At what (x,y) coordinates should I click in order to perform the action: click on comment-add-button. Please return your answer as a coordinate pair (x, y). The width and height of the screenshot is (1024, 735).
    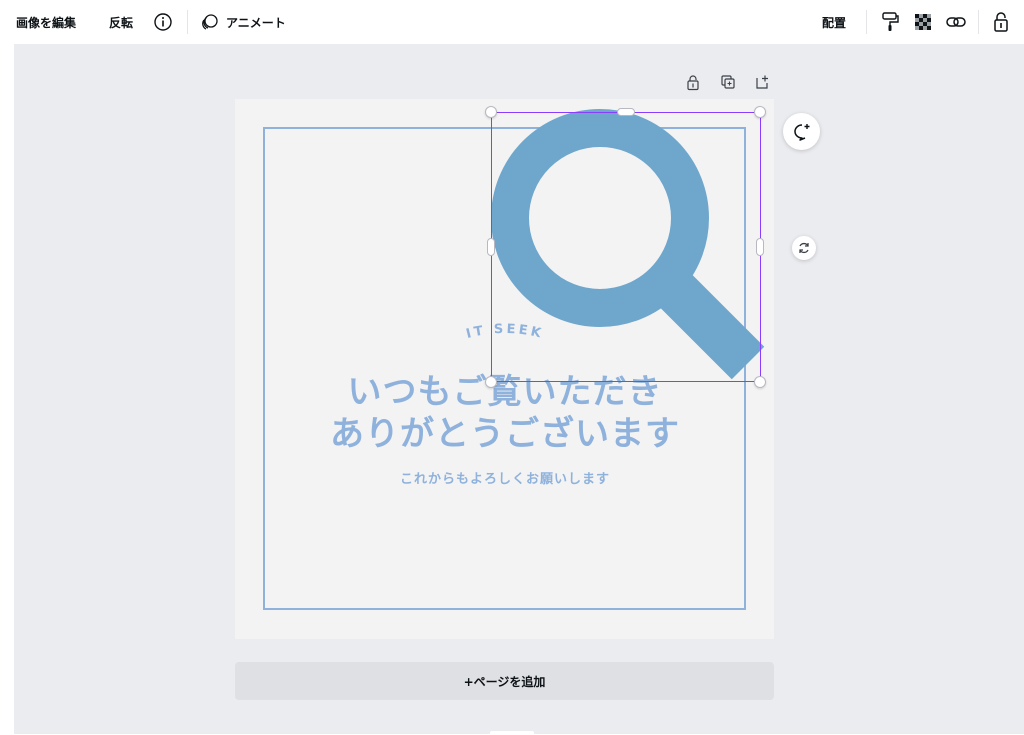
    Looking at the image, I should click on (801, 131).